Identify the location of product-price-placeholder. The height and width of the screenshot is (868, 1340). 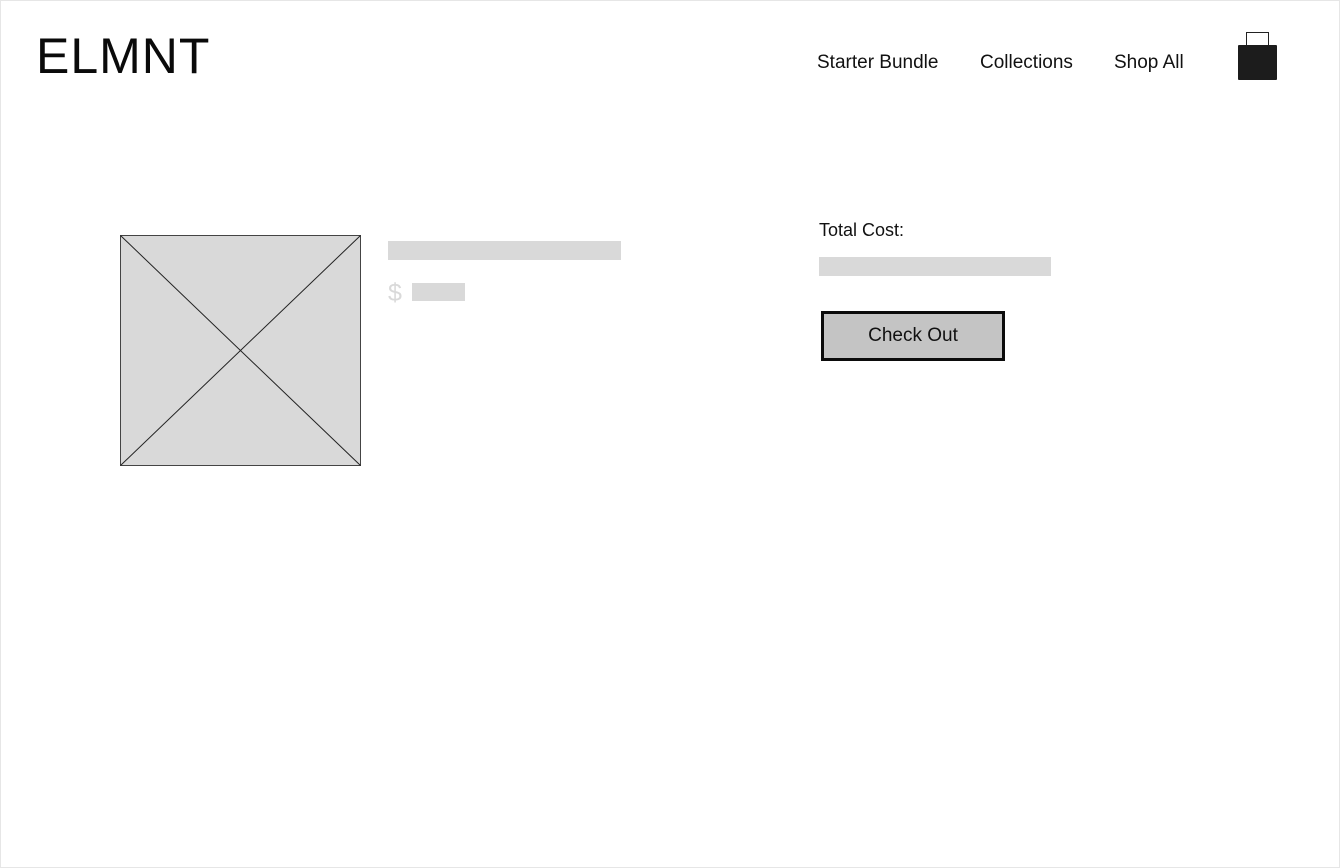
(438, 292).